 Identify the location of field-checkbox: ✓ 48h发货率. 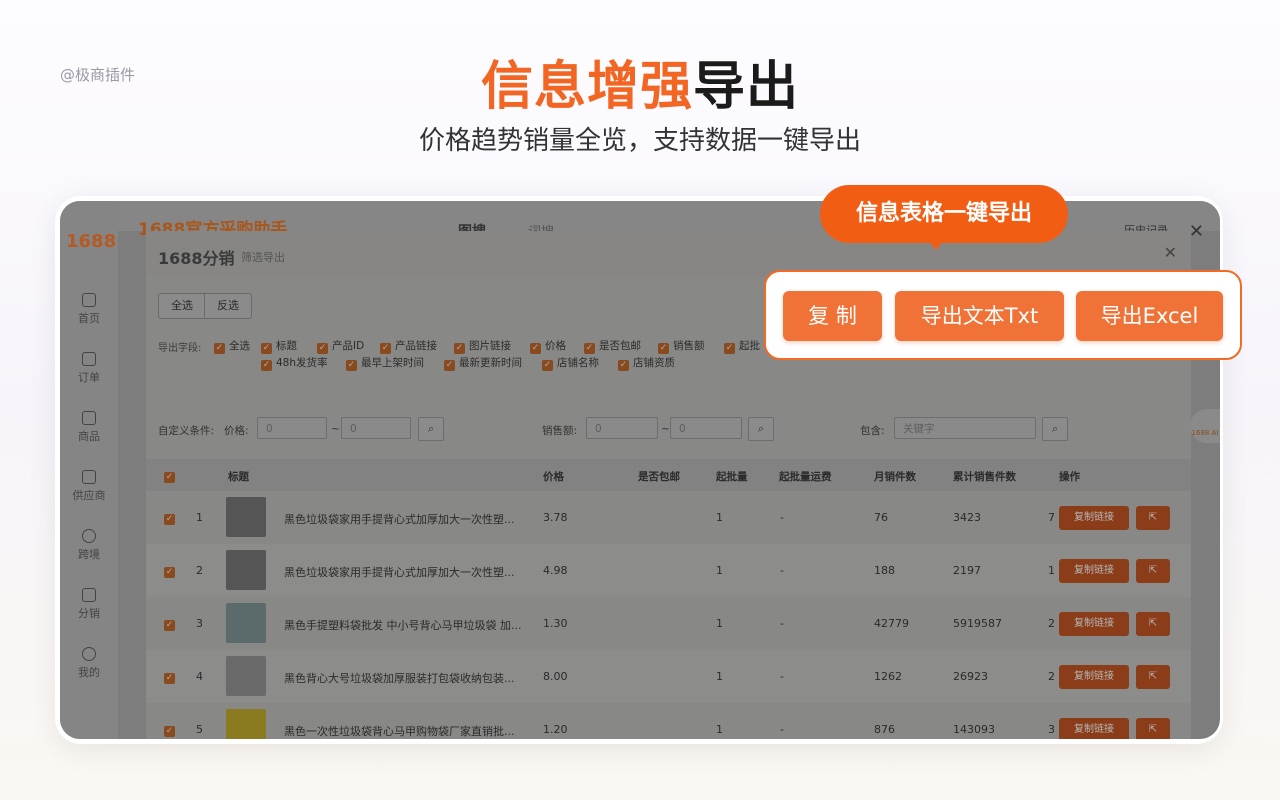
(294, 363).